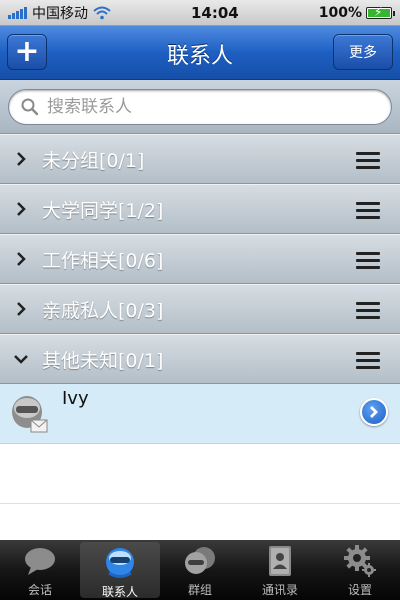 The image size is (400, 600). Describe the element at coordinates (103, 210) in the screenshot. I see `group-label: 大学同学[1/2]` at that location.